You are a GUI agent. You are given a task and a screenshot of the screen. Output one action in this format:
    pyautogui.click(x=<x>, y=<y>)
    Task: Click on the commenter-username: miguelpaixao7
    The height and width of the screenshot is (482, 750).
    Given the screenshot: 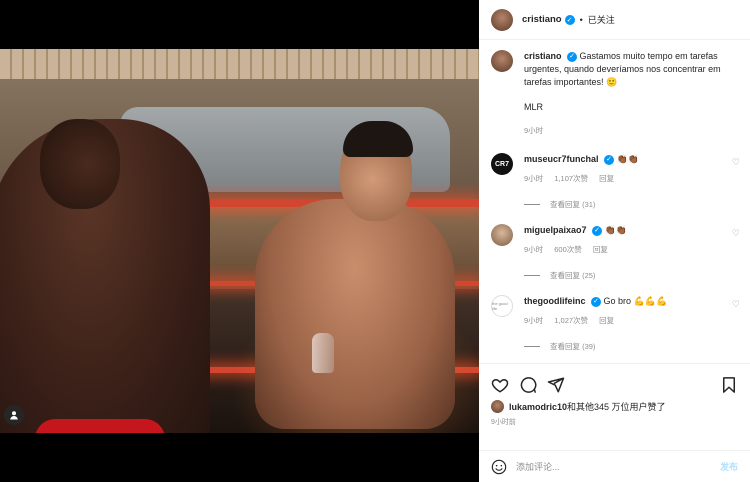 What is the action you would take?
    pyautogui.click(x=555, y=230)
    